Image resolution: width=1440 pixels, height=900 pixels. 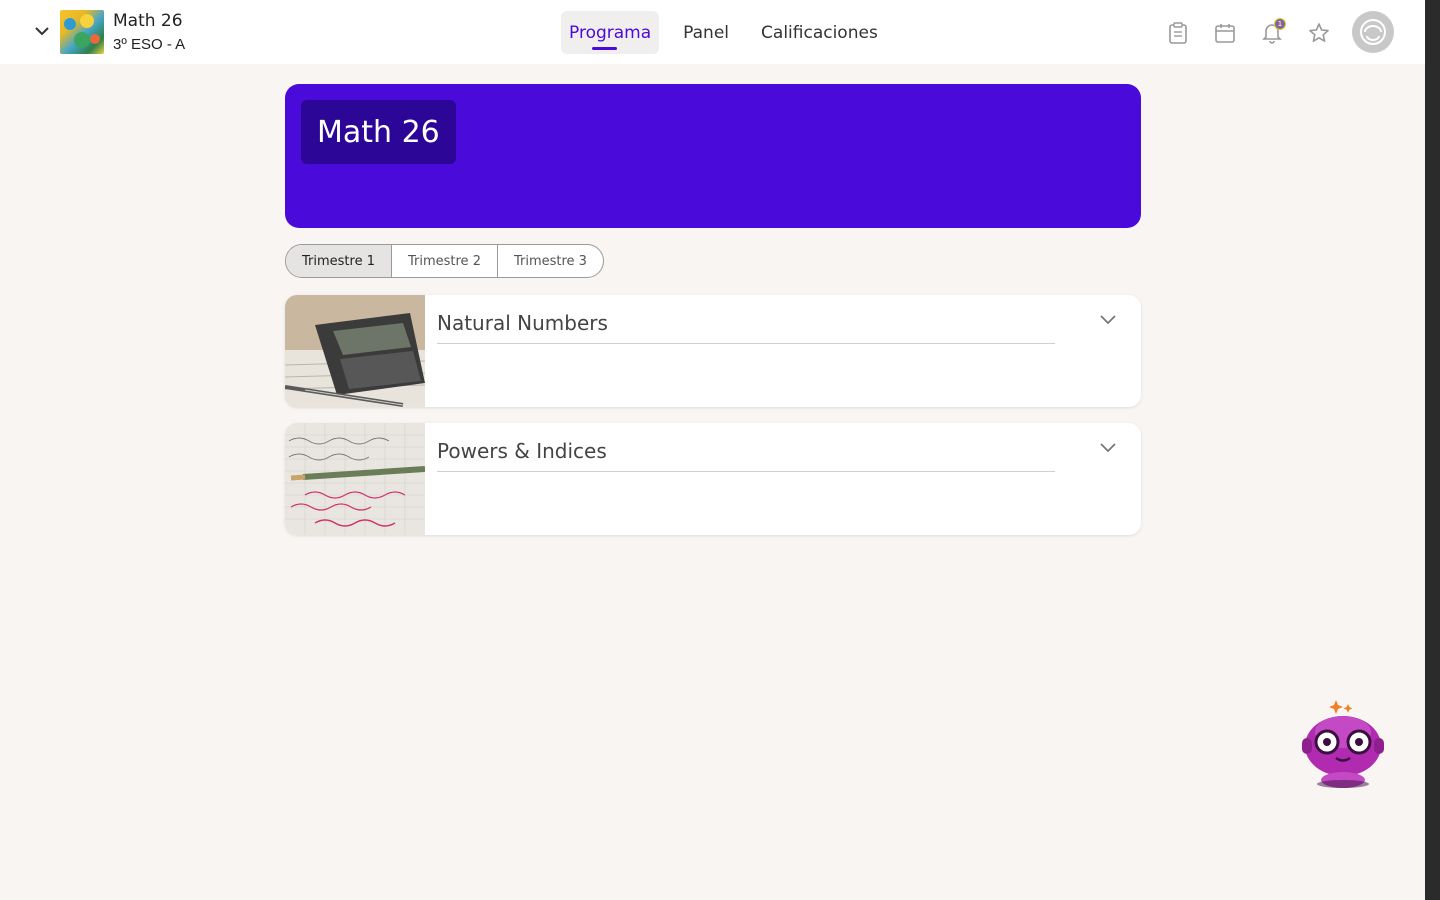 I want to click on course-banner: Math 26, so click(x=713, y=156).